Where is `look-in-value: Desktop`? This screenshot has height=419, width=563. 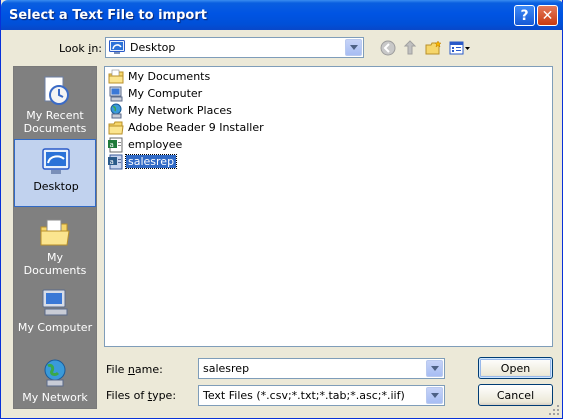
look-in-value: Desktop is located at coordinates (153, 47).